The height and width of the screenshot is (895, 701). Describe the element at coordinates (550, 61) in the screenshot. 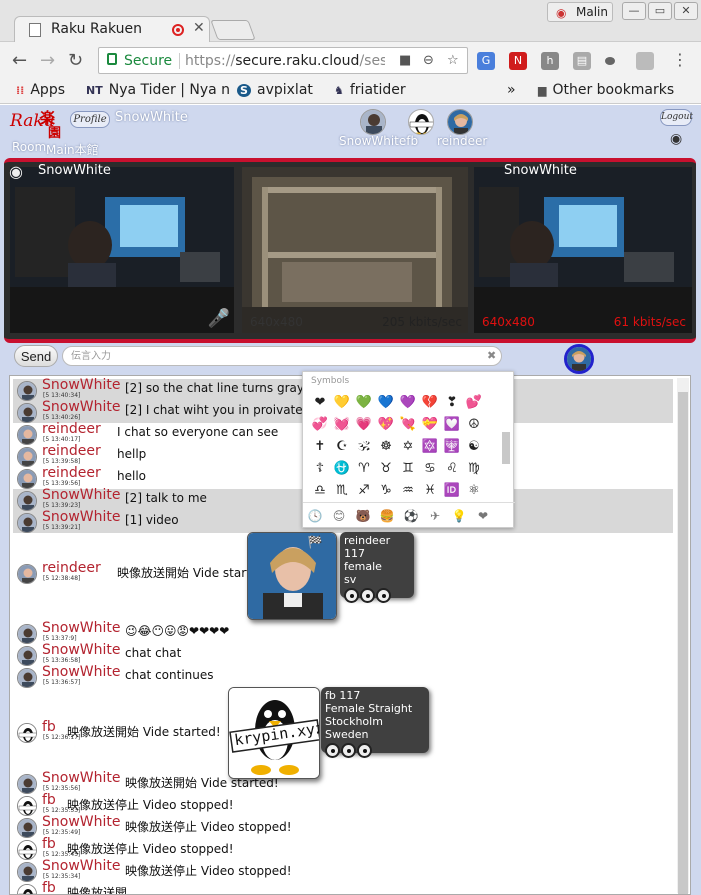

I see `h-extension-icon: h` at that location.